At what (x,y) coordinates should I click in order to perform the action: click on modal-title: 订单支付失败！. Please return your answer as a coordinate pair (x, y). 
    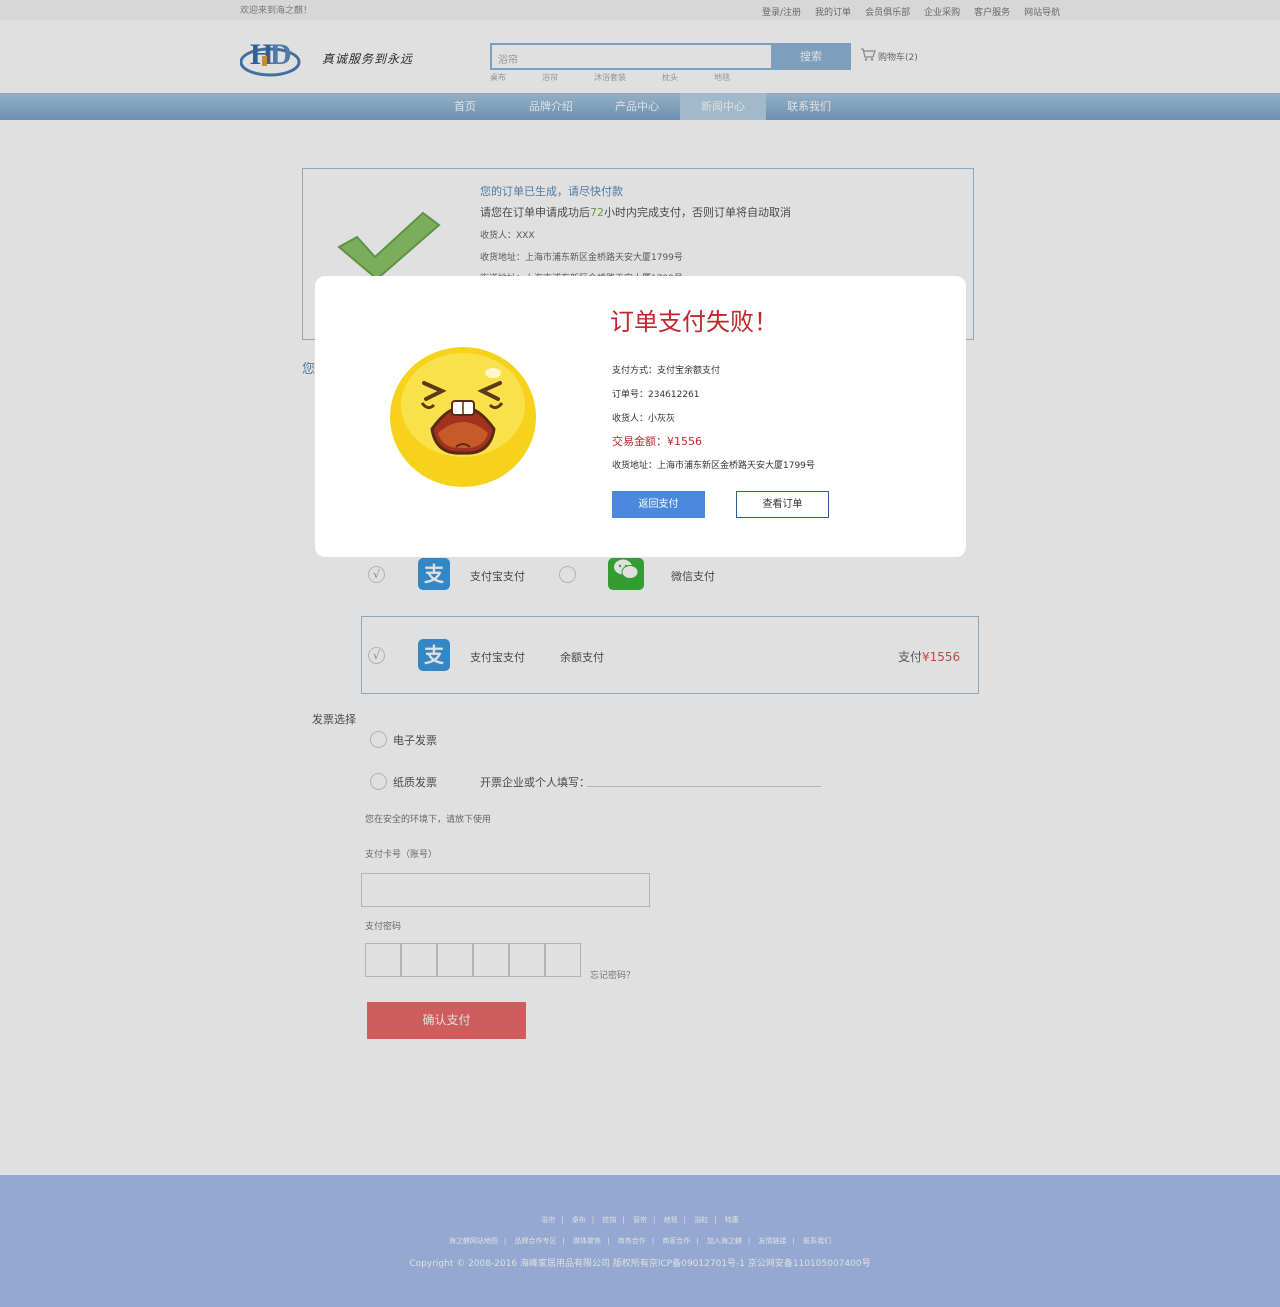
    Looking at the image, I should click on (694, 322).